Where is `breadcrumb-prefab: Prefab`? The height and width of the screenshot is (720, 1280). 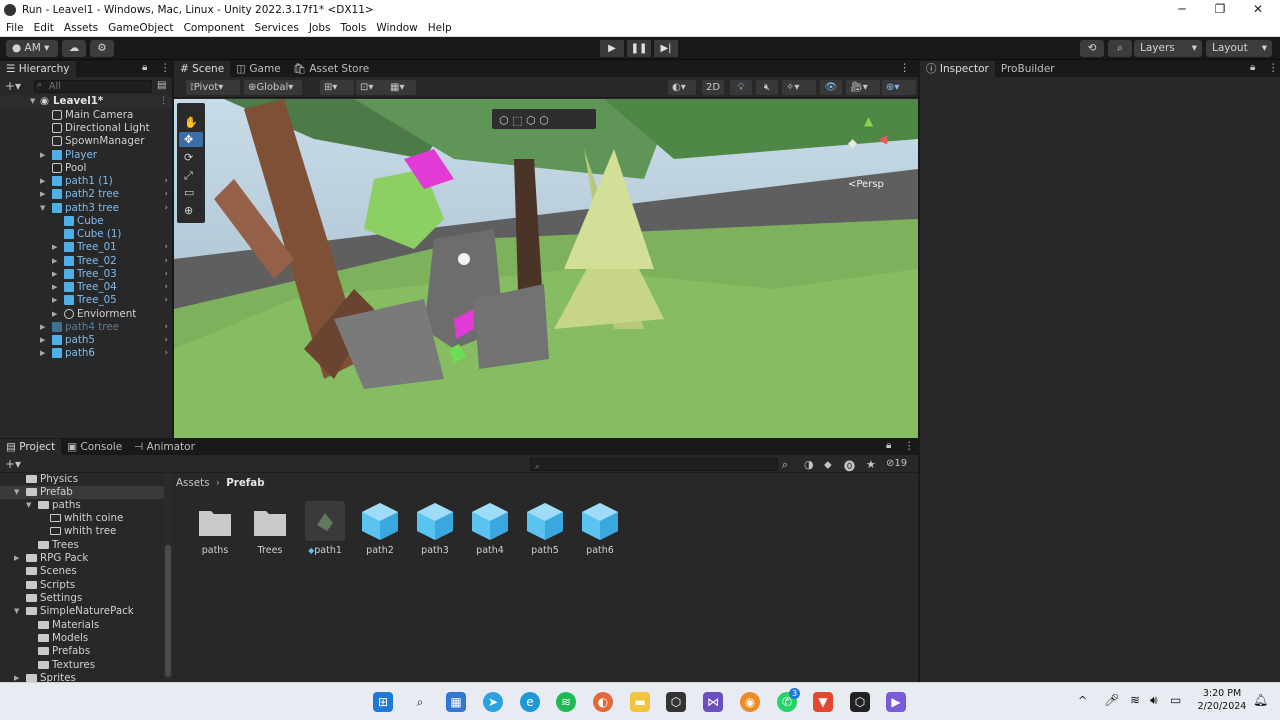 breadcrumb-prefab: Prefab is located at coordinates (245, 483).